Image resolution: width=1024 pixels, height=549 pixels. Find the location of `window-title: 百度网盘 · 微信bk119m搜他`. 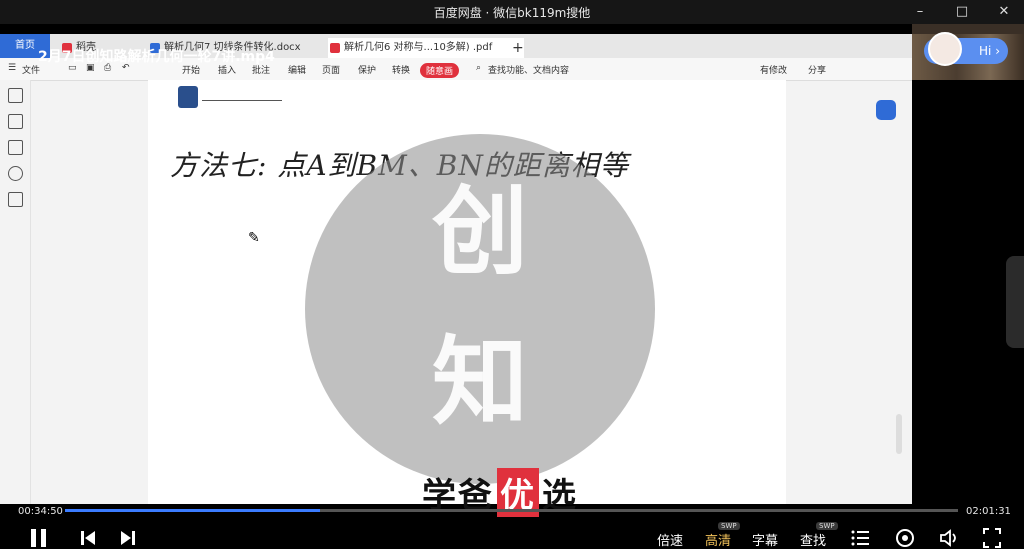

window-title: 百度网盘 · 微信bk119m搜他 is located at coordinates (512, 13).